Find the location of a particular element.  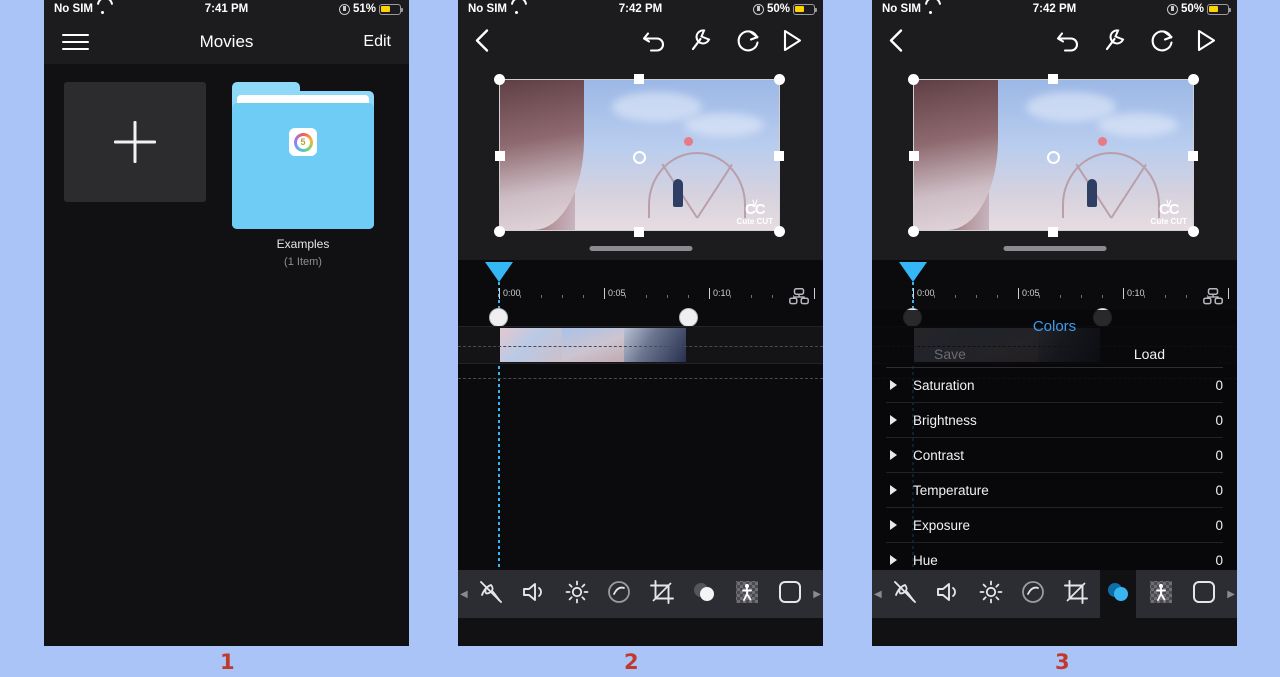

battery-percent-label: 50% is located at coordinates (778, 9).